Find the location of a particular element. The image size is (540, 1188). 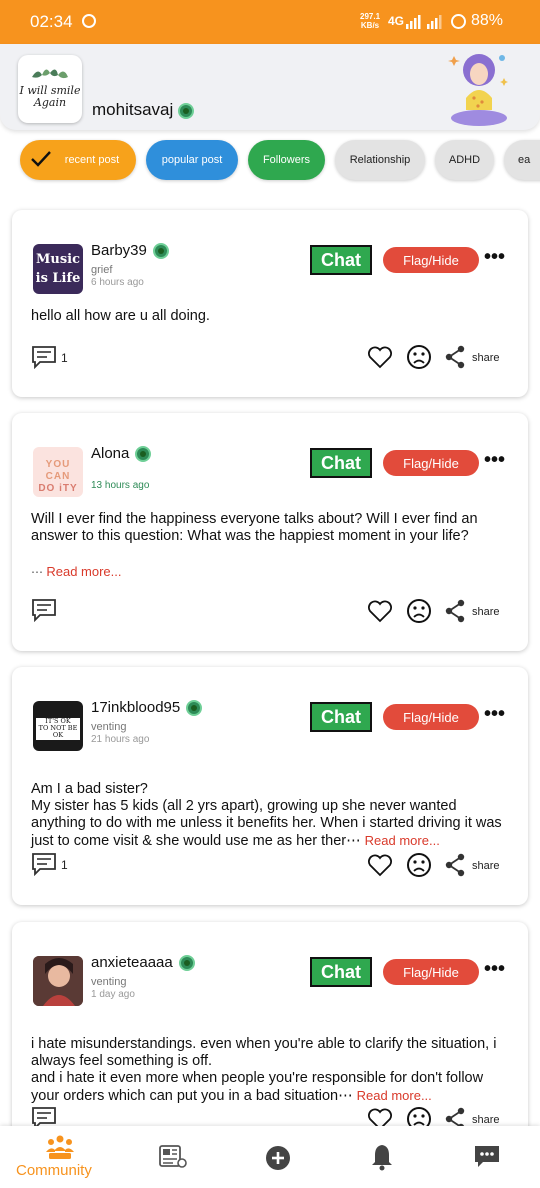

post-username: 17inkblood95 is located at coordinates (147, 708).